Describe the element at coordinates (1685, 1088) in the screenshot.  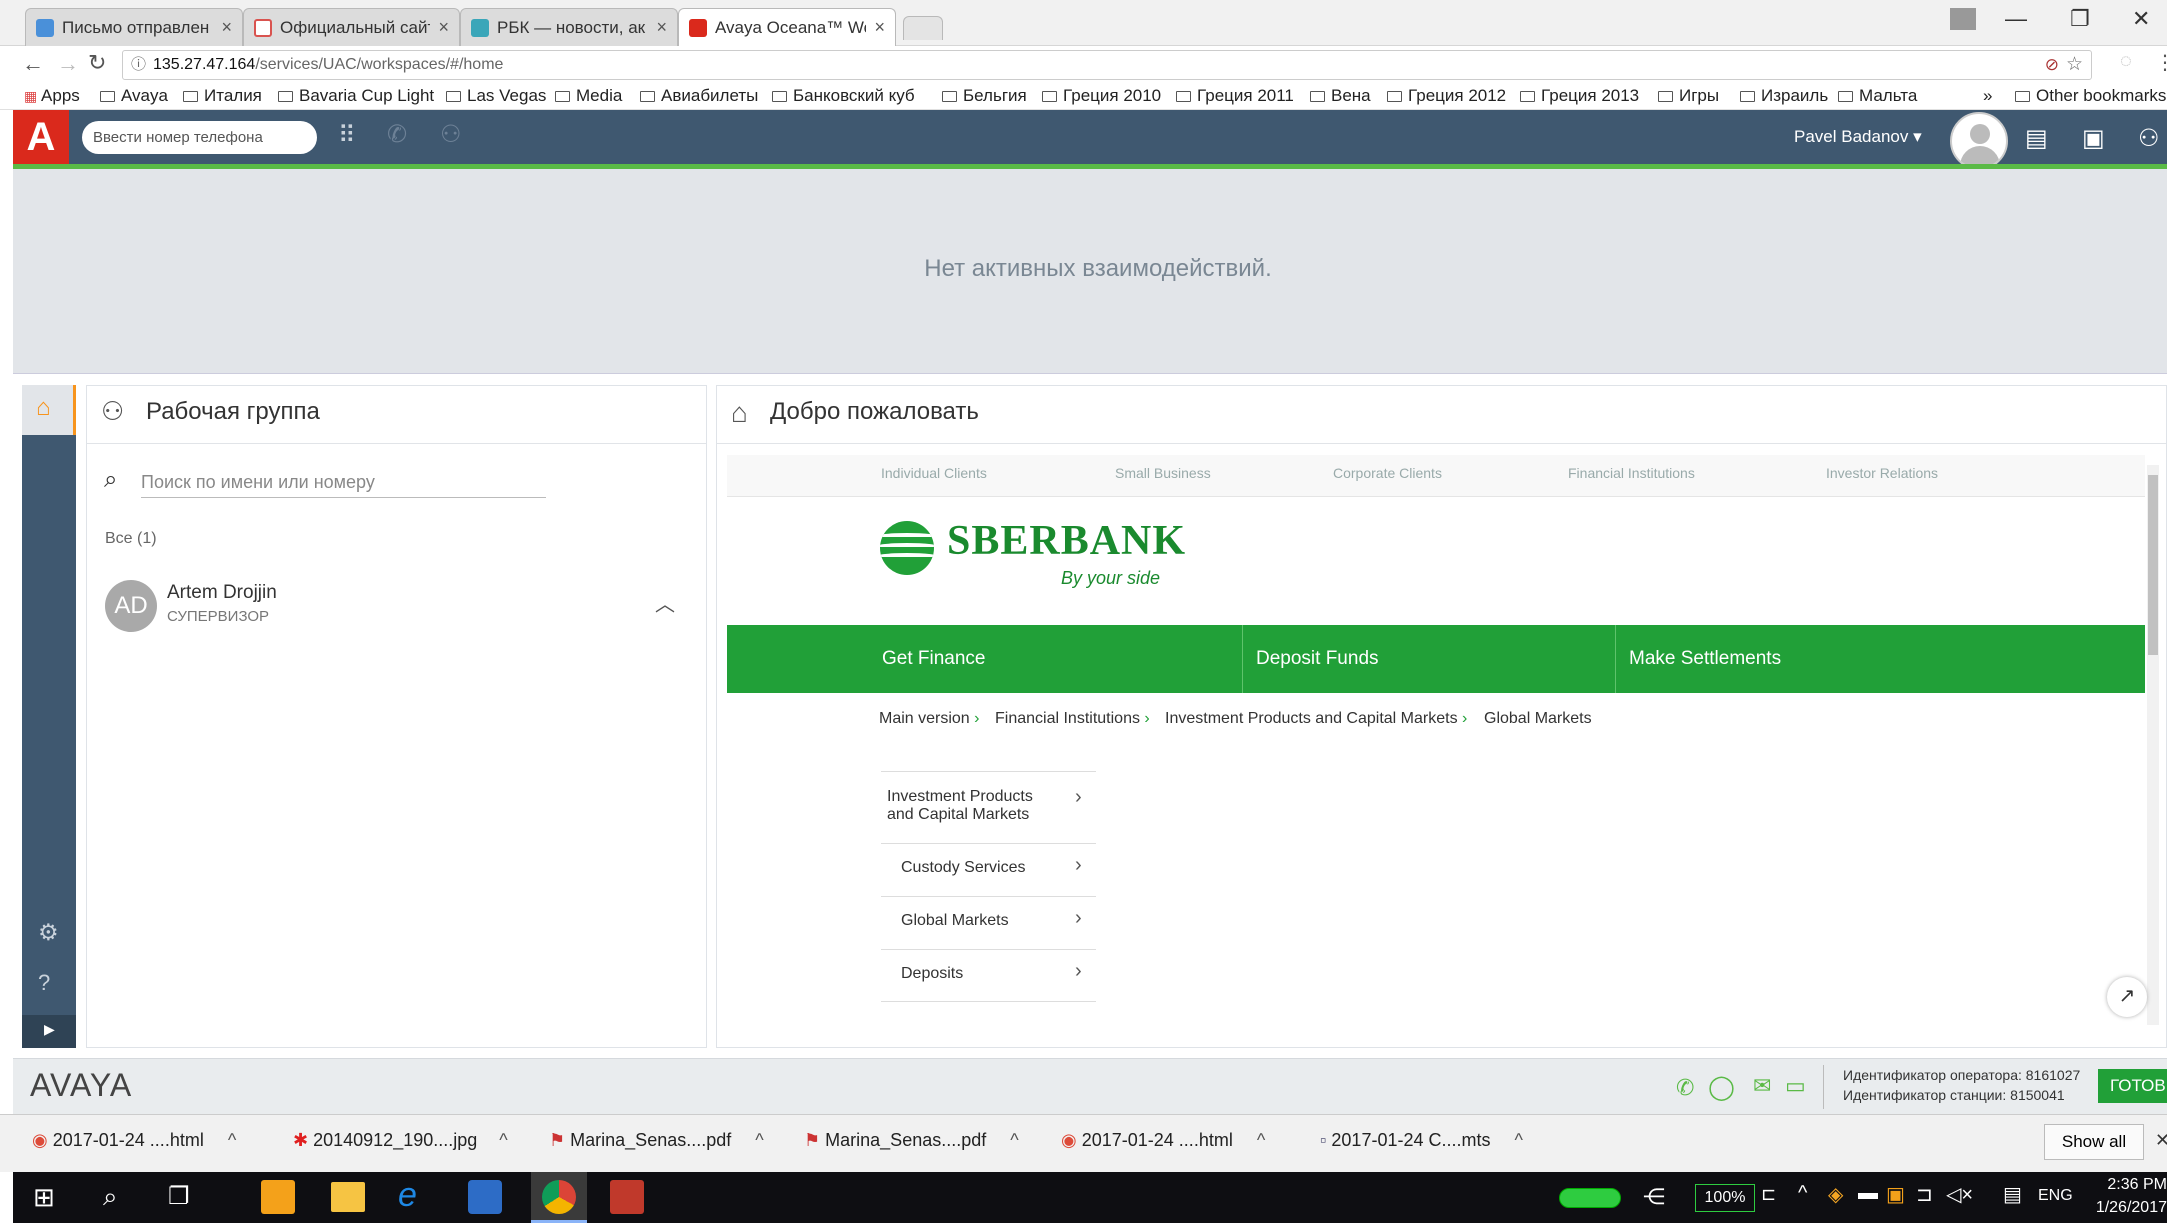
I see `phone-channel-icon: ✆` at that location.